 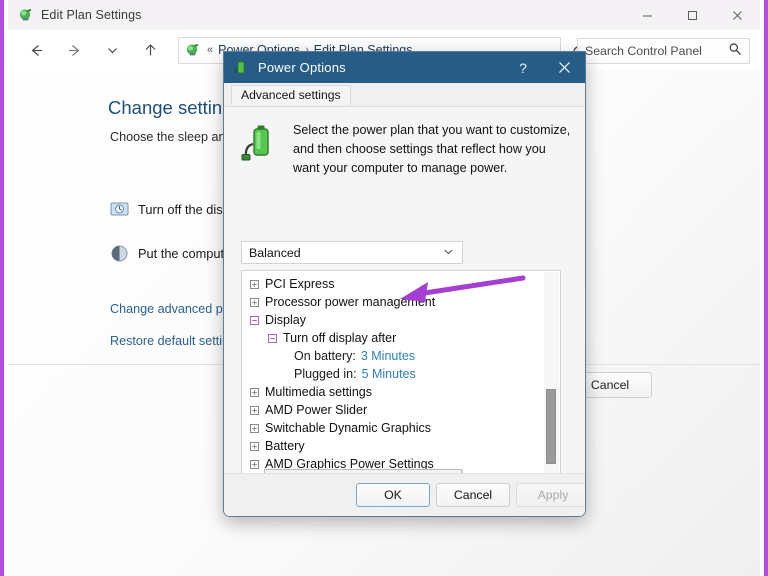 I want to click on tree-item: Multimedia settings, so click(x=393, y=392).